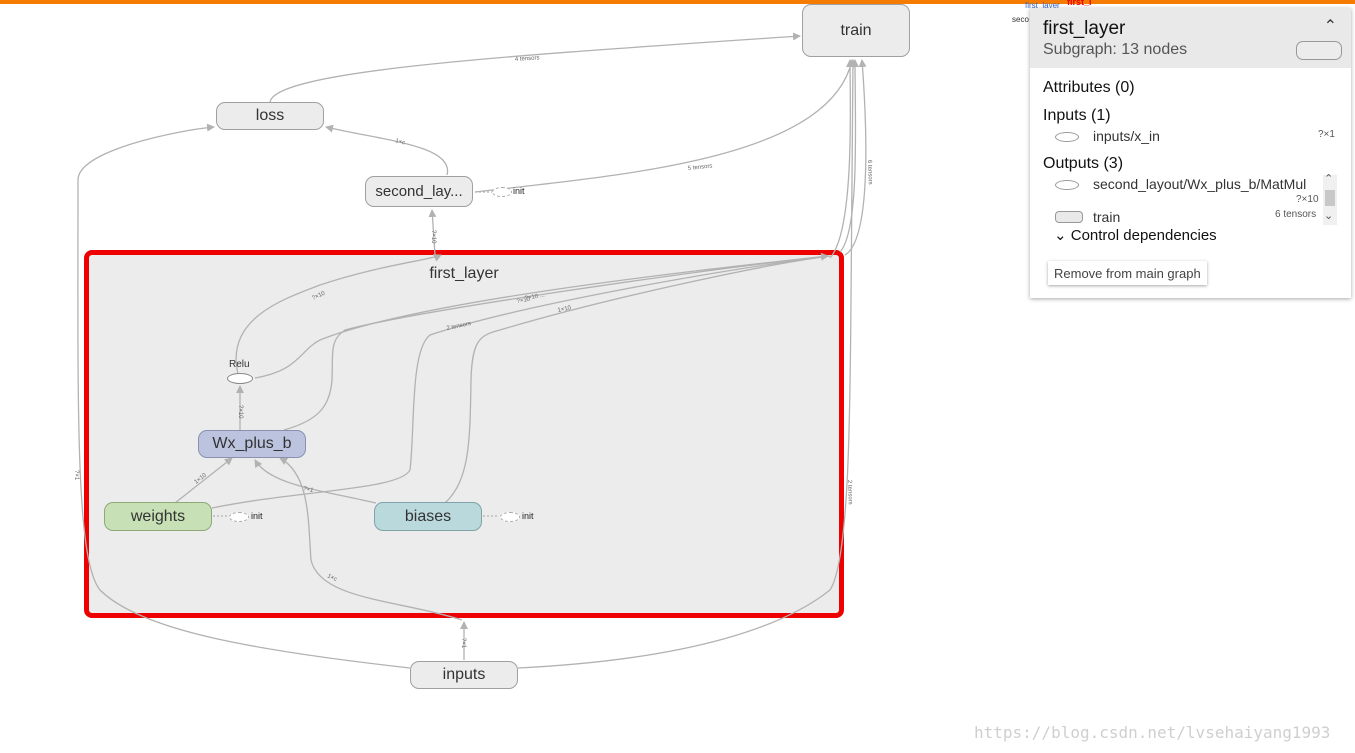  Describe the element at coordinates (564, 309) in the screenshot. I see `edge-label-biases-train: 1×10` at that location.